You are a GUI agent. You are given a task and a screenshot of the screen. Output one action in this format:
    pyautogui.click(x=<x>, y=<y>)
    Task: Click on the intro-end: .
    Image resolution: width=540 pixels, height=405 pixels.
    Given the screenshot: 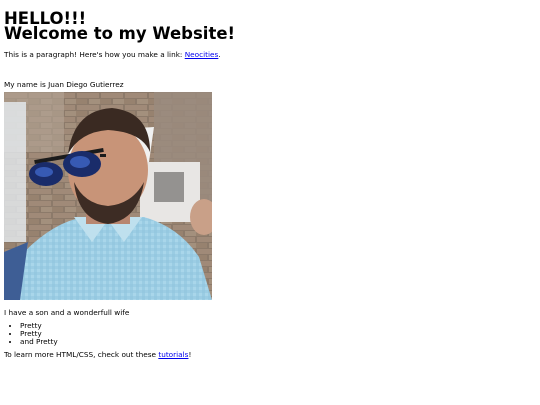 What is the action you would take?
    pyautogui.click(x=219, y=54)
    